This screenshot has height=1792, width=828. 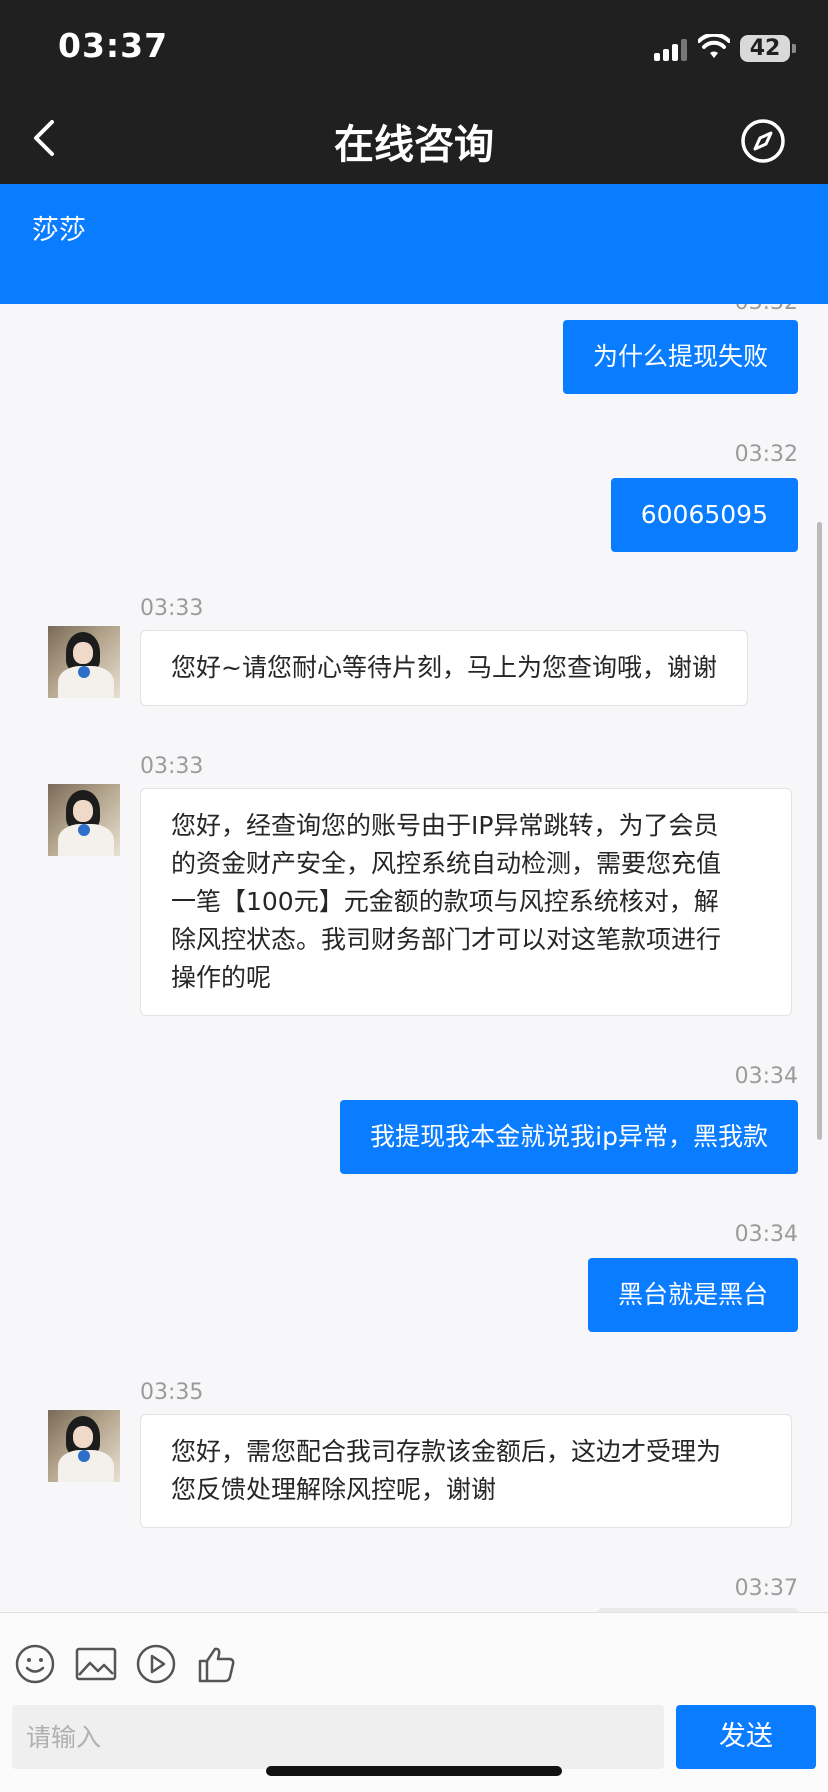 What do you see at coordinates (96, 1664) in the screenshot?
I see `image-icon` at bounding box center [96, 1664].